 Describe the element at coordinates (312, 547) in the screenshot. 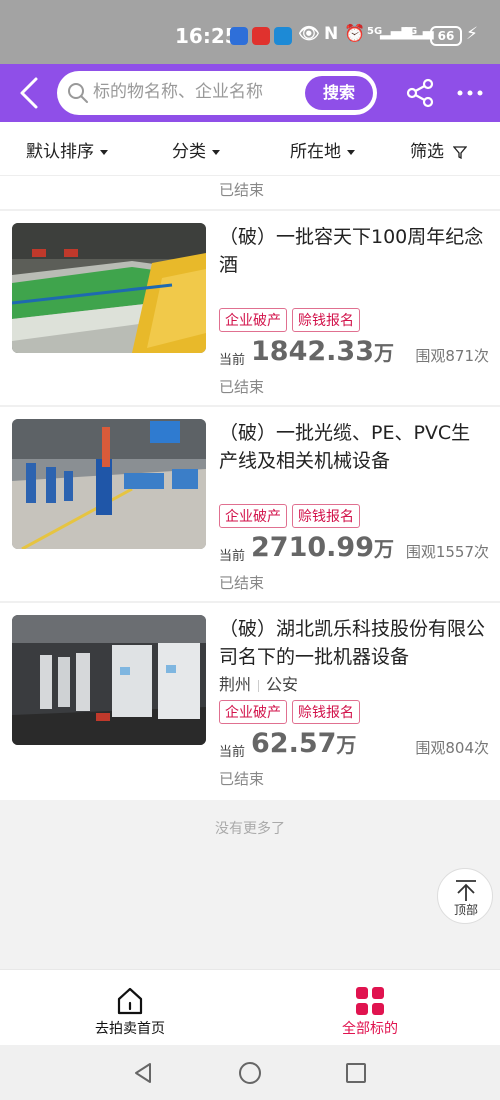

I see `price-number: 2710.99` at that location.